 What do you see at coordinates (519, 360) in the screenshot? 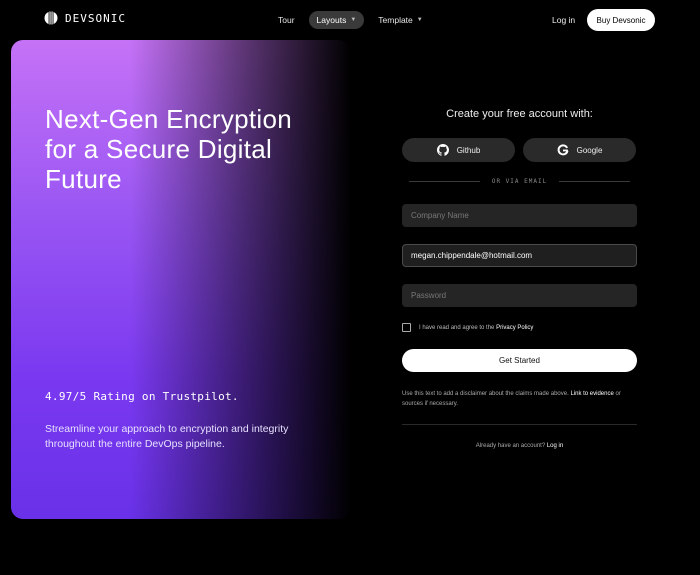
I see `get-started-button: Get Started` at bounding box center [519, 360].